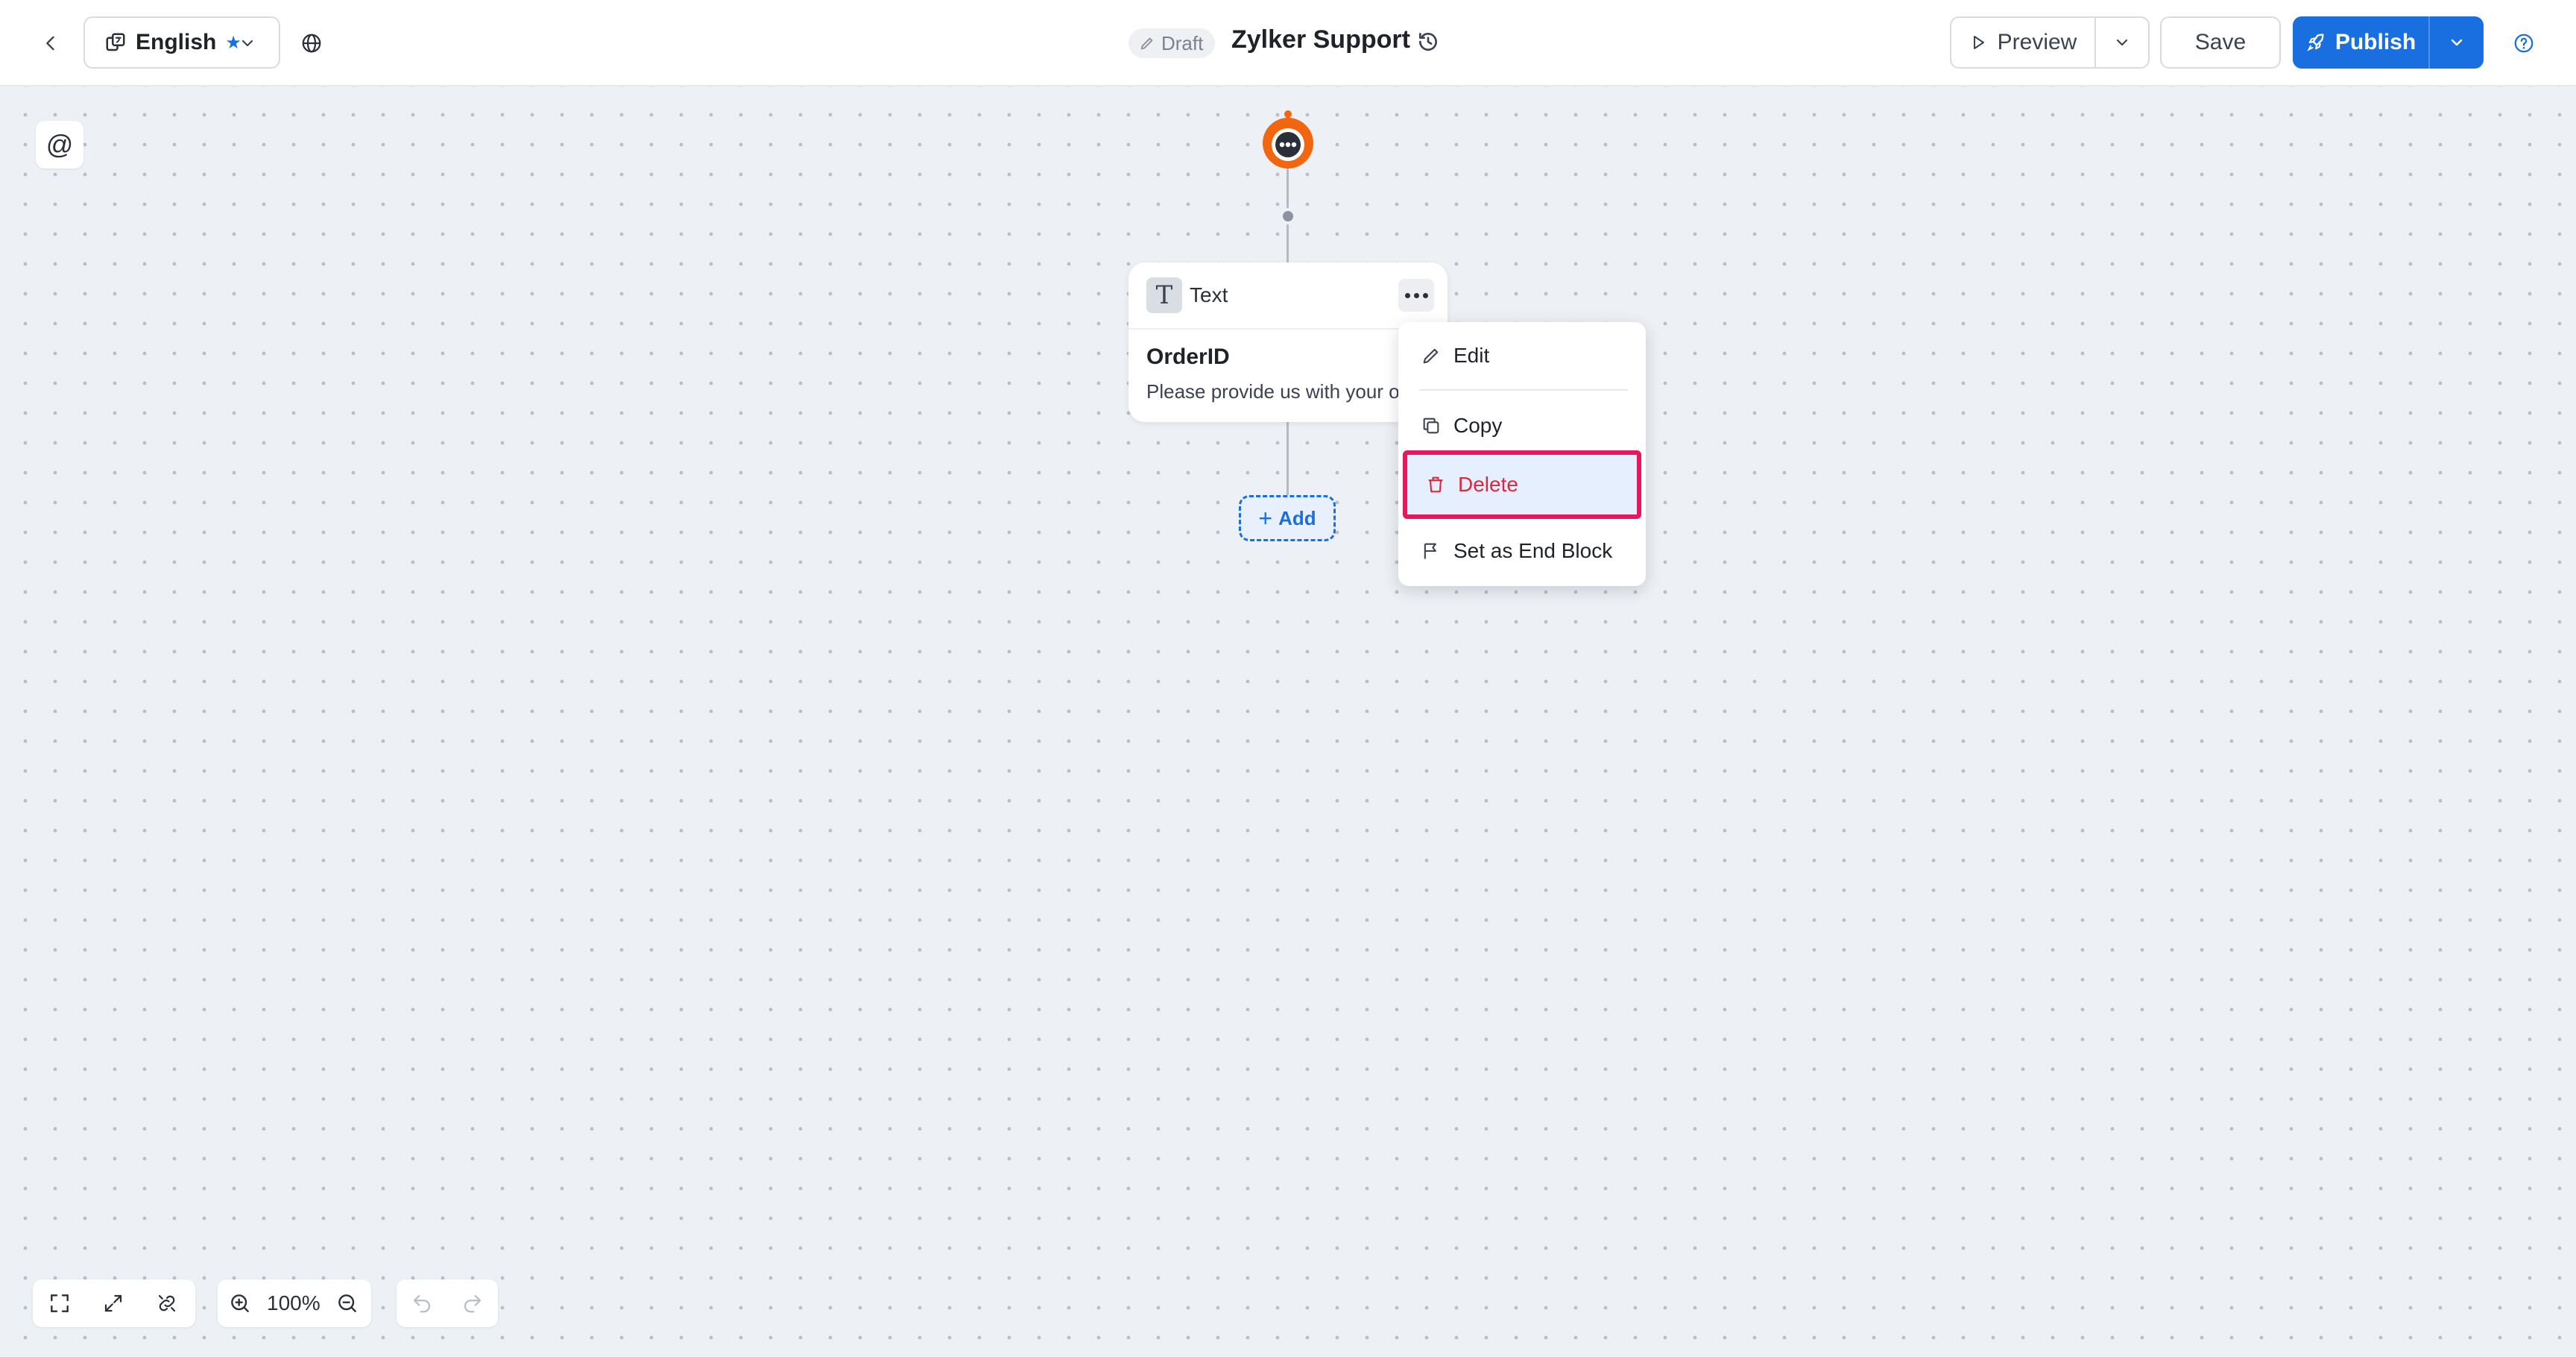 This screenshot has width=2576, height=1357. What do you see at coordinates (1478, 425) in the screenshot?
I see `menu-item-label: Copy` at bounding box center [1478, 425].